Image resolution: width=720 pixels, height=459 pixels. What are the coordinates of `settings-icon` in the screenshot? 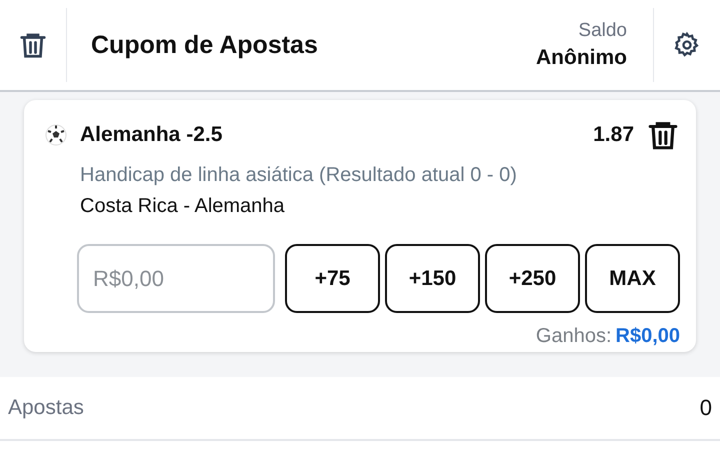 It's located at (687, 45).